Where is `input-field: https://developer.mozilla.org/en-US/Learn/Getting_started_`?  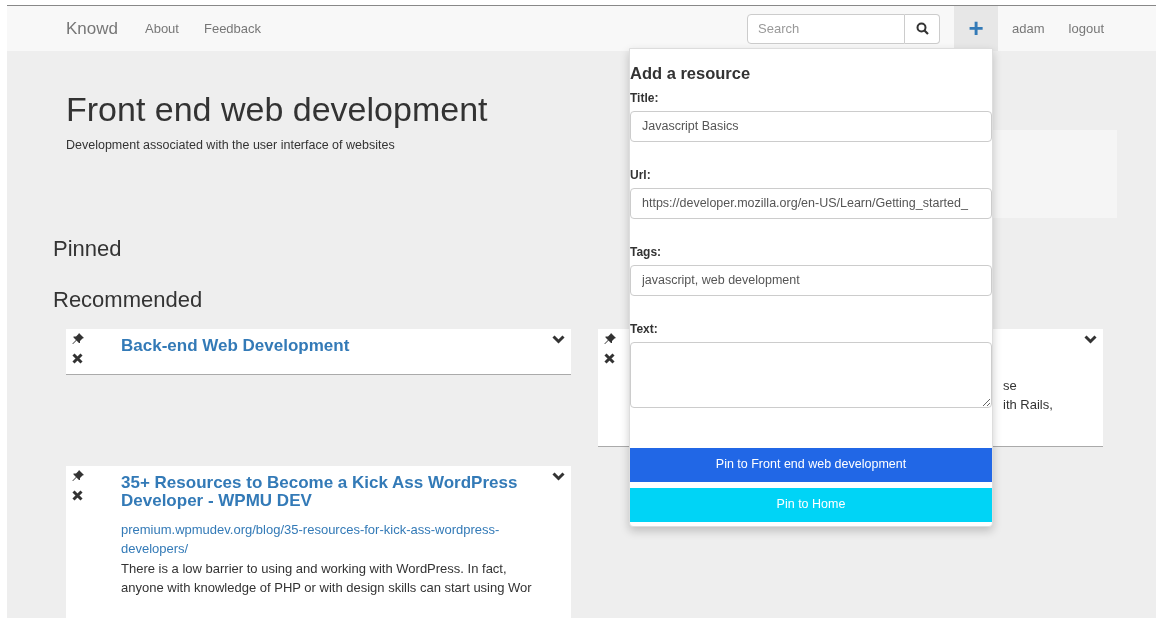
input-field: https://developer.mozilla.org/en-US/Learn/Getting_started_ is located at coordinates (811, 203).